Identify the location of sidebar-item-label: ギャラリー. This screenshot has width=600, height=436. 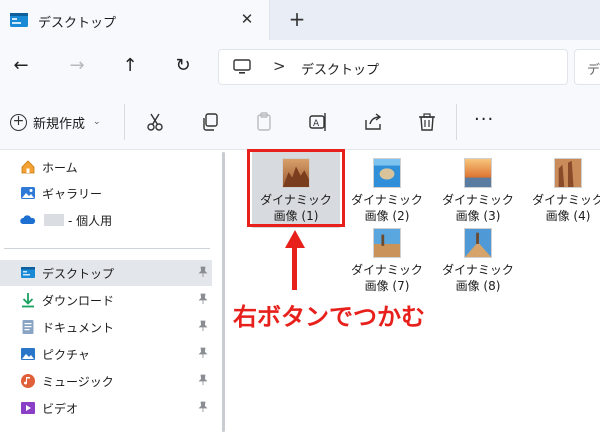
(72, 194).